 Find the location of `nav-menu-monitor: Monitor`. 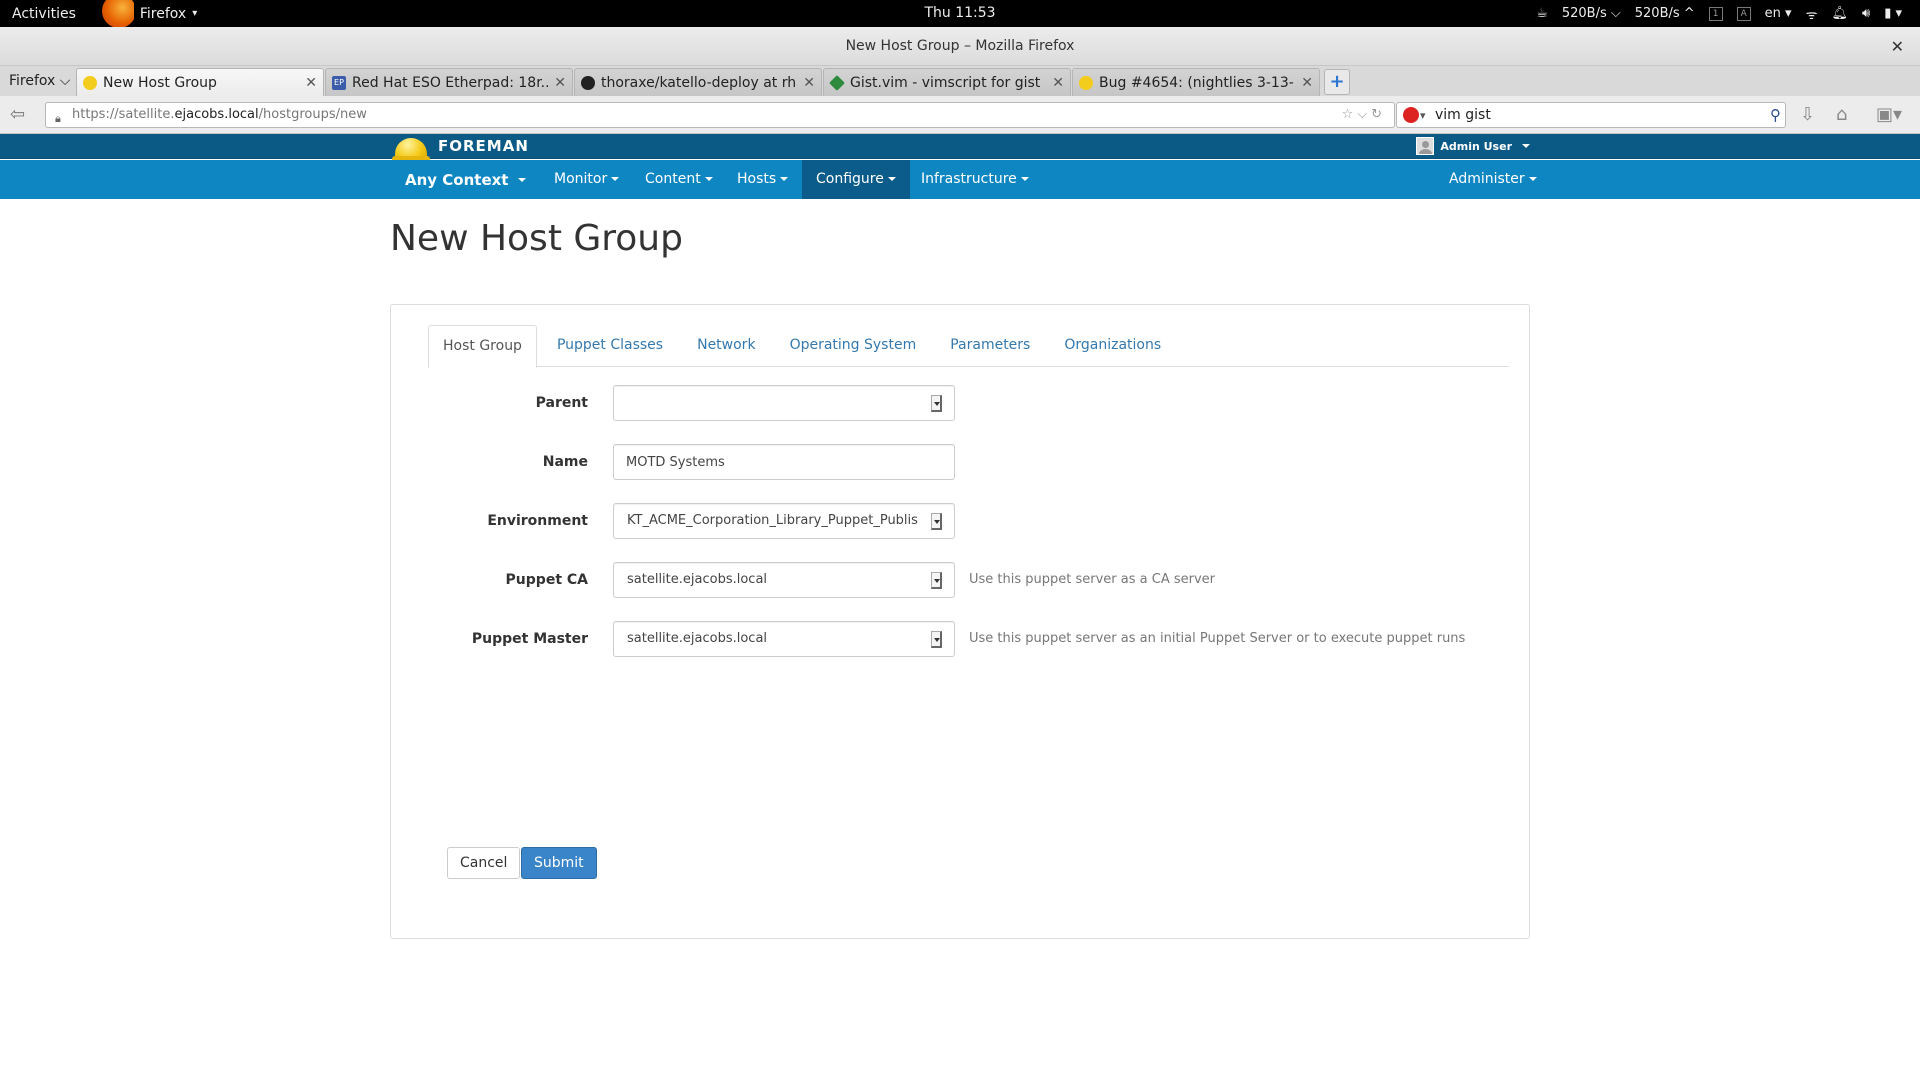

nav-menu-monitor: Monitor is located at coordinates (586, 179).